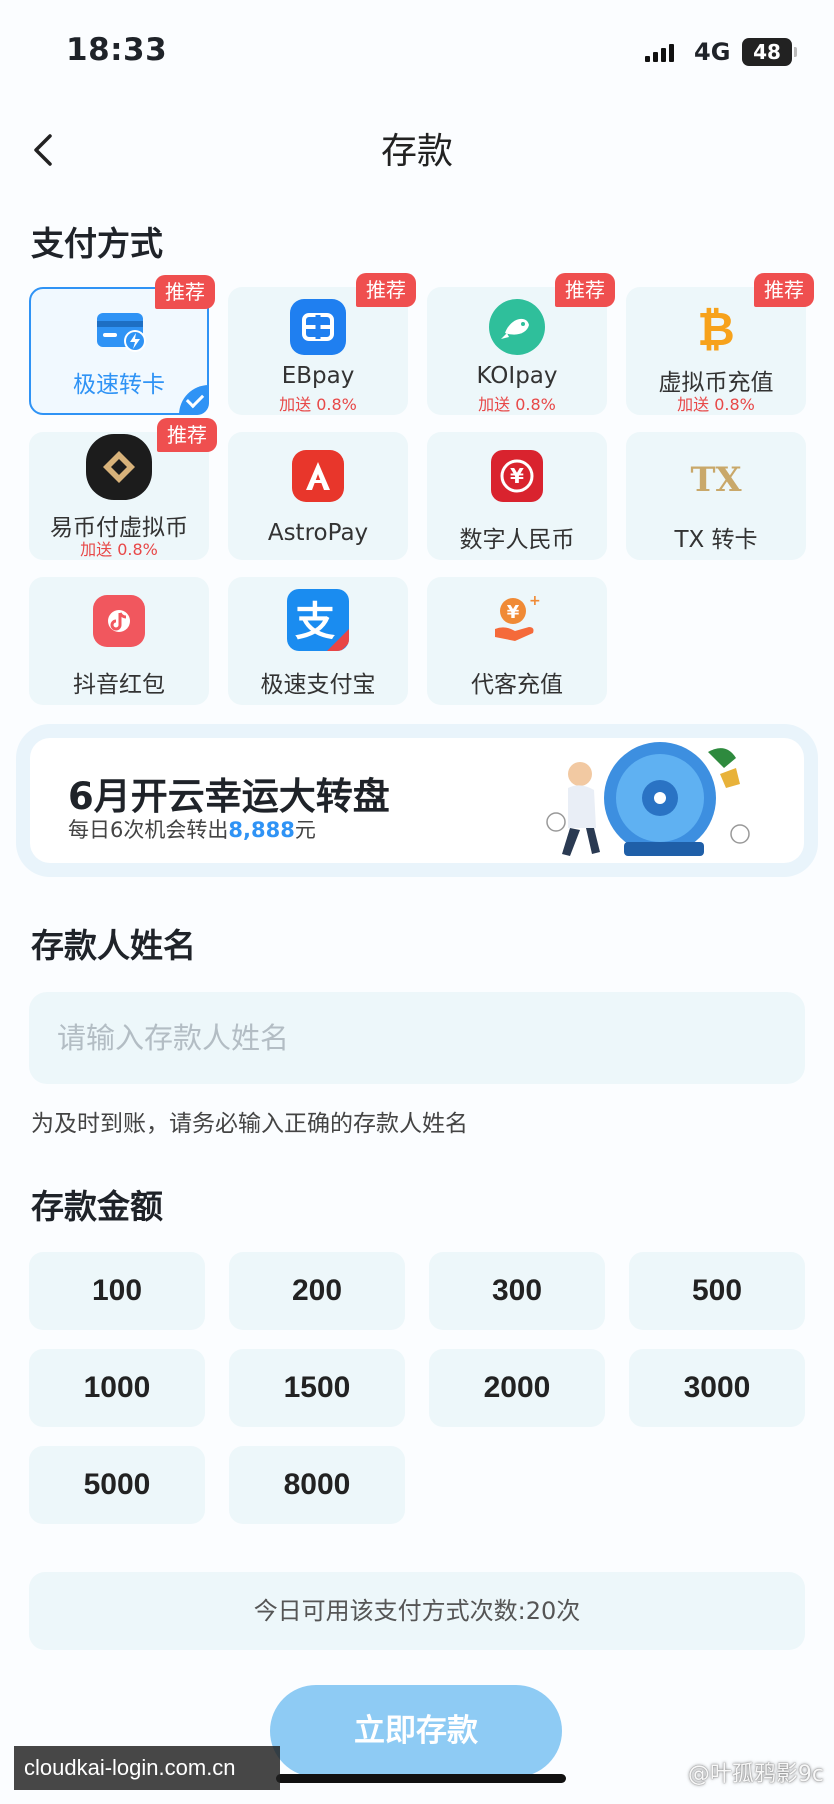 The height and width of the screenshot is (1804, 834). I want to click on depositor-hint: 为及时到账，请务必输入正确的存款人姓名, so click(249, 1124).